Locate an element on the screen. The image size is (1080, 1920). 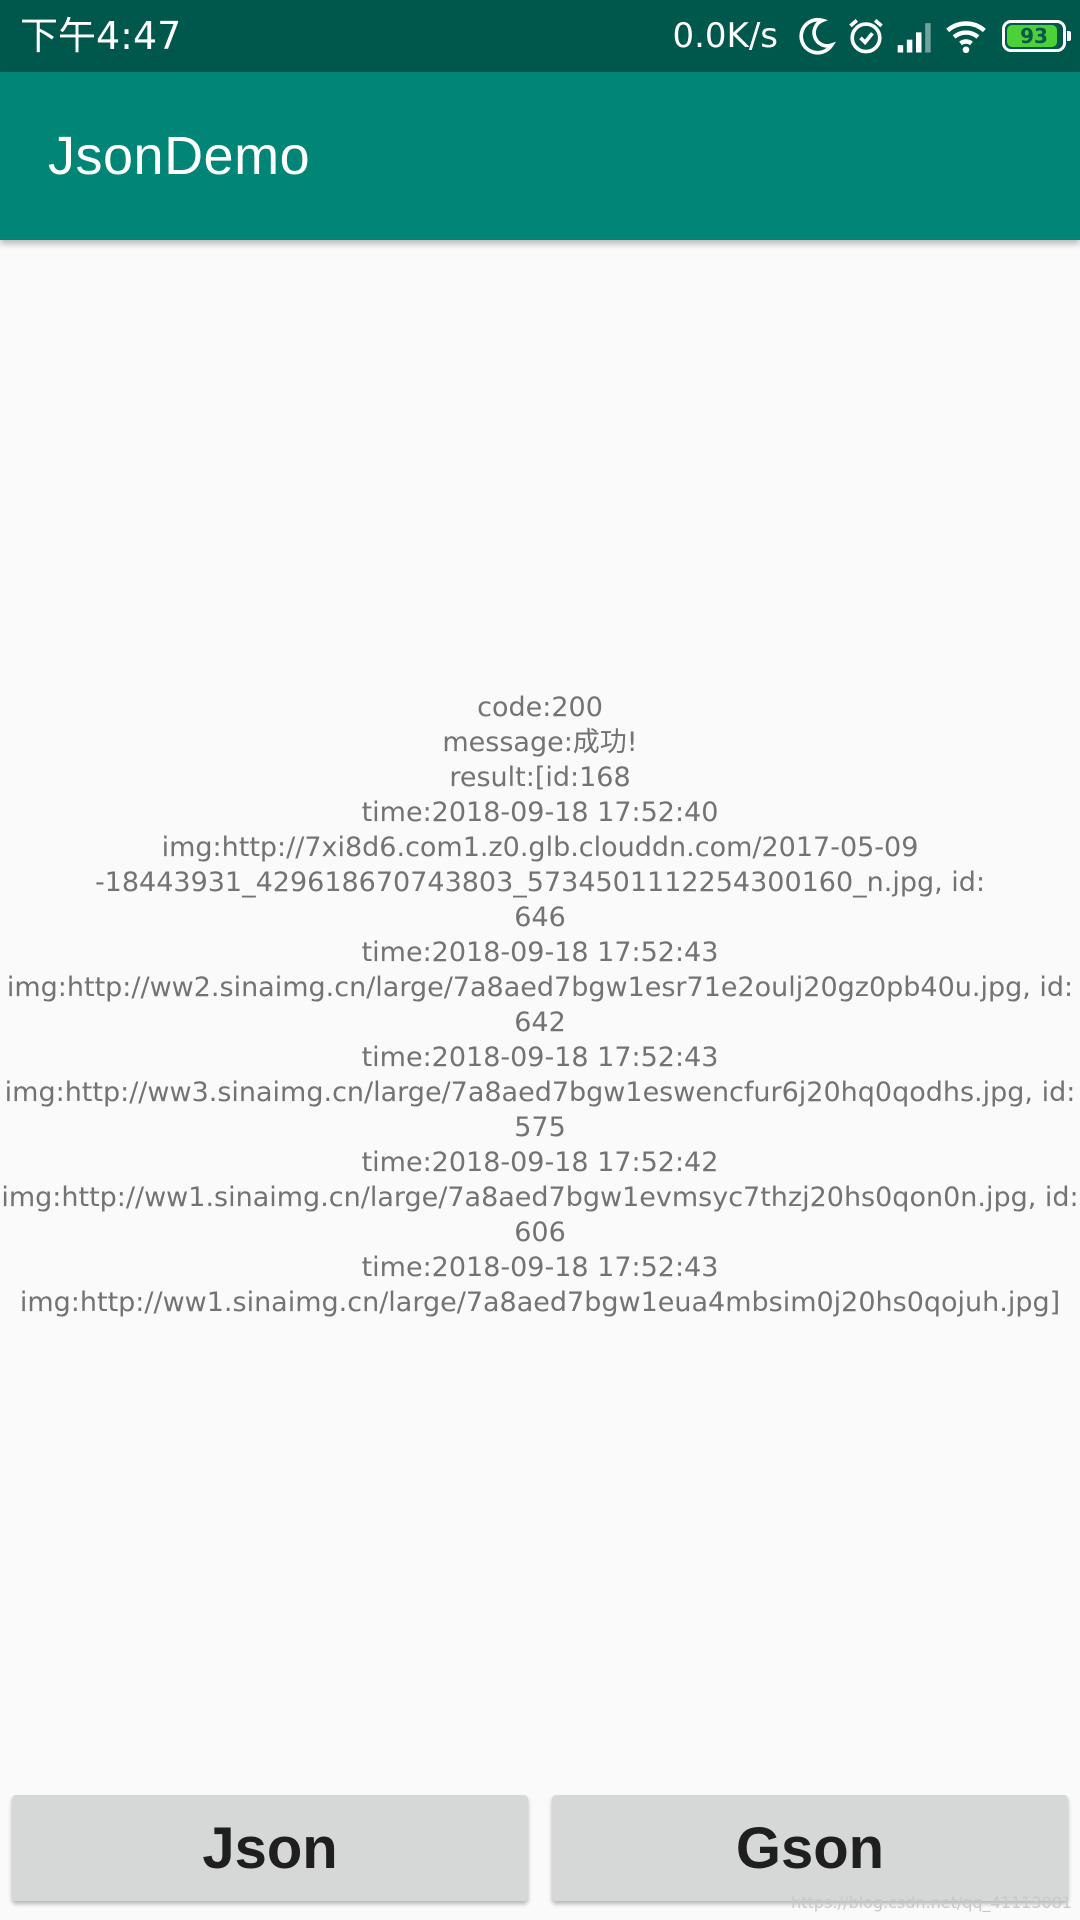
battery-level: 93 is located at coordinates (1034, 36).